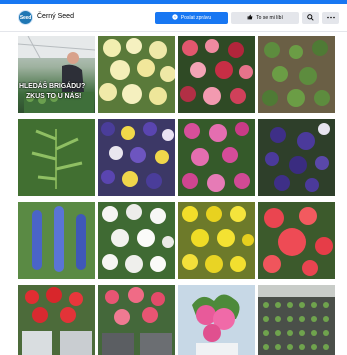 The width and height of the screenshot is (347, 355). I want to click on send-message-button: Poslat zprávu, so click(191, 18).